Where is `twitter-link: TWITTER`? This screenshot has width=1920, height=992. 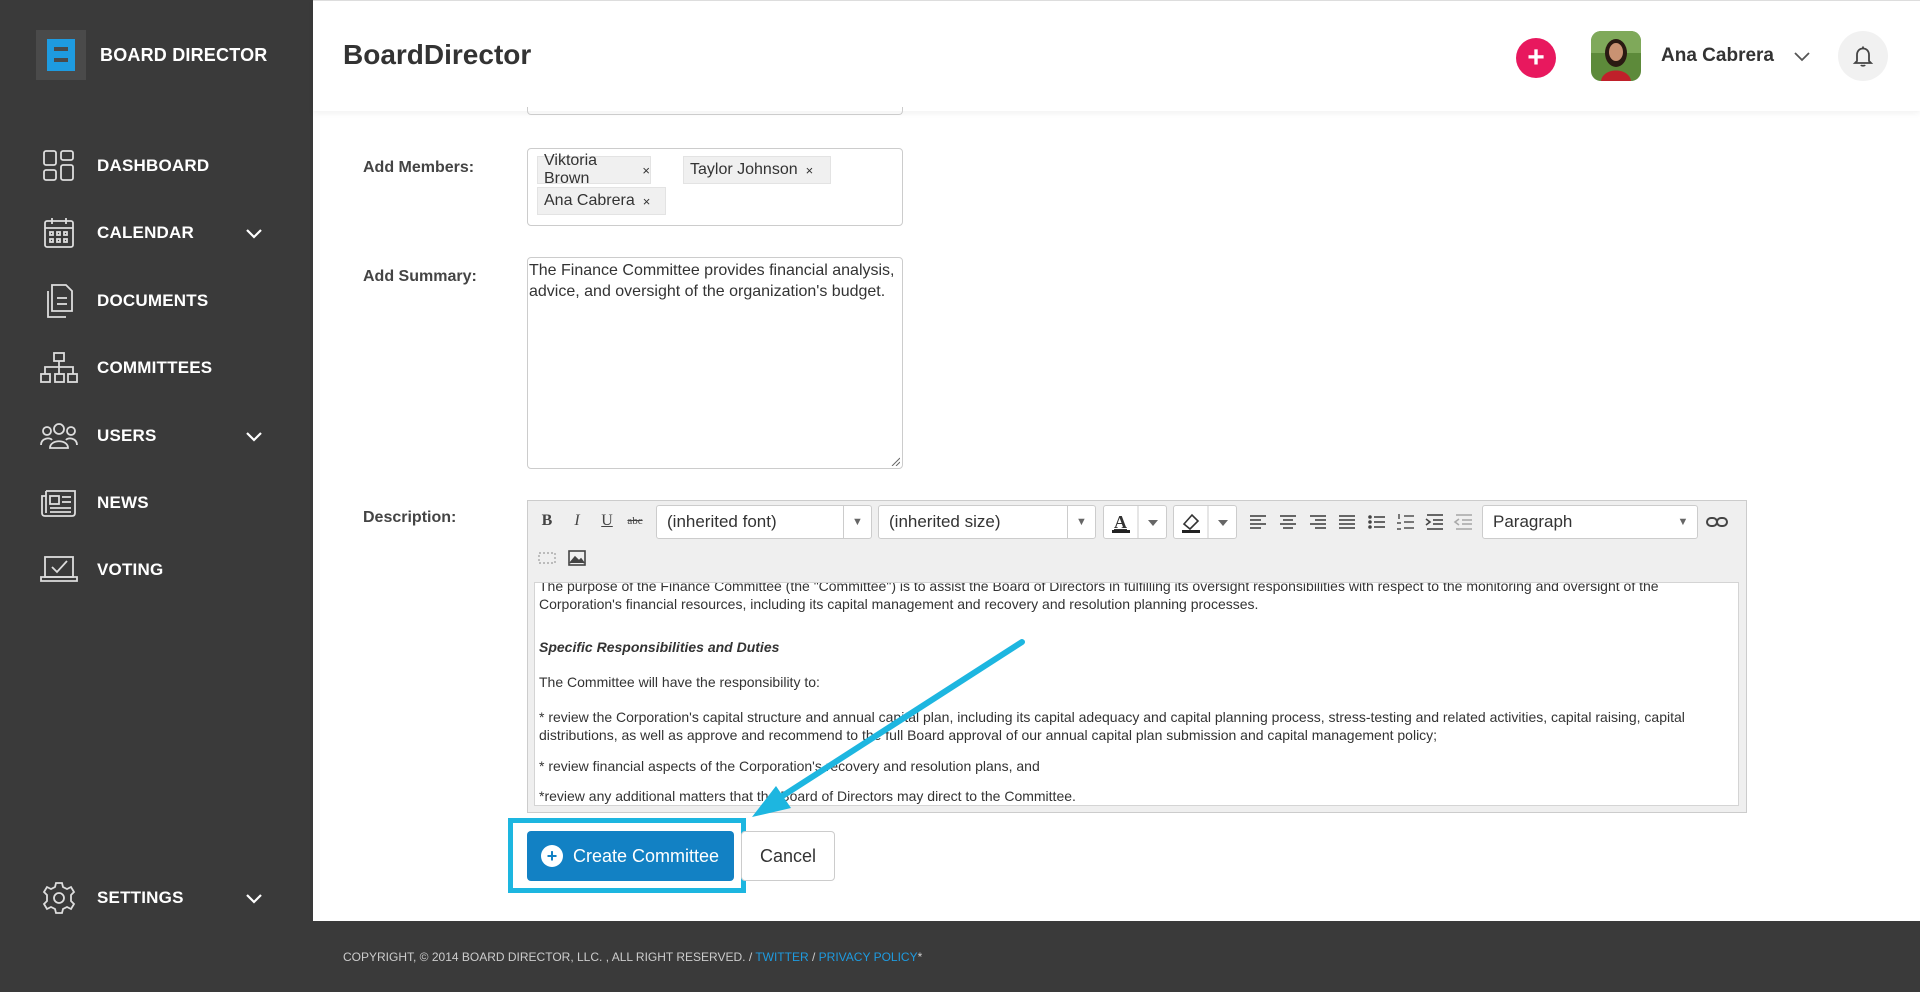
twitter-link: TWITTER is located at coordinates (781, 957).